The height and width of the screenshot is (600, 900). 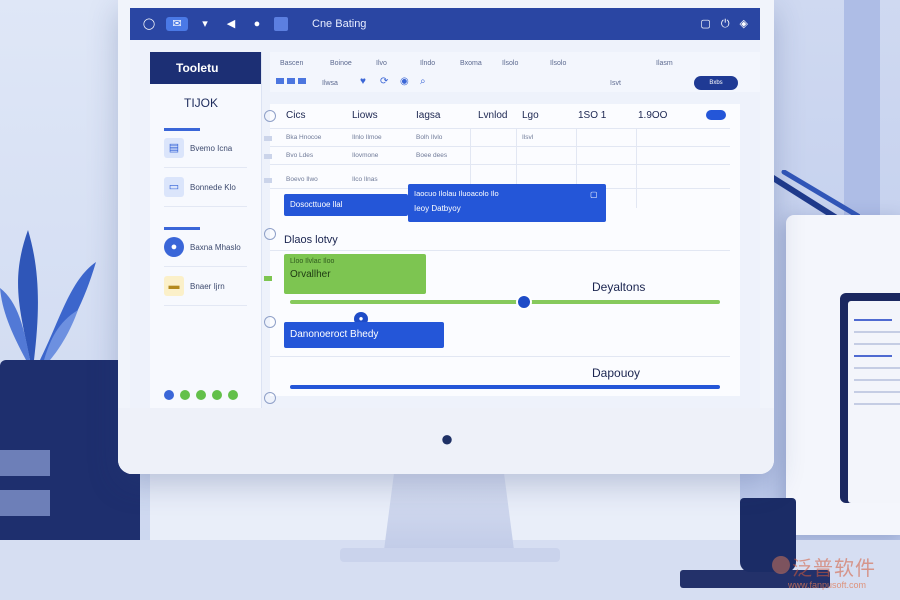 What do you see at coordinates (705, 24) in the screenshot?
I see `window-icon: ▢` at bounding box center [705, 24].